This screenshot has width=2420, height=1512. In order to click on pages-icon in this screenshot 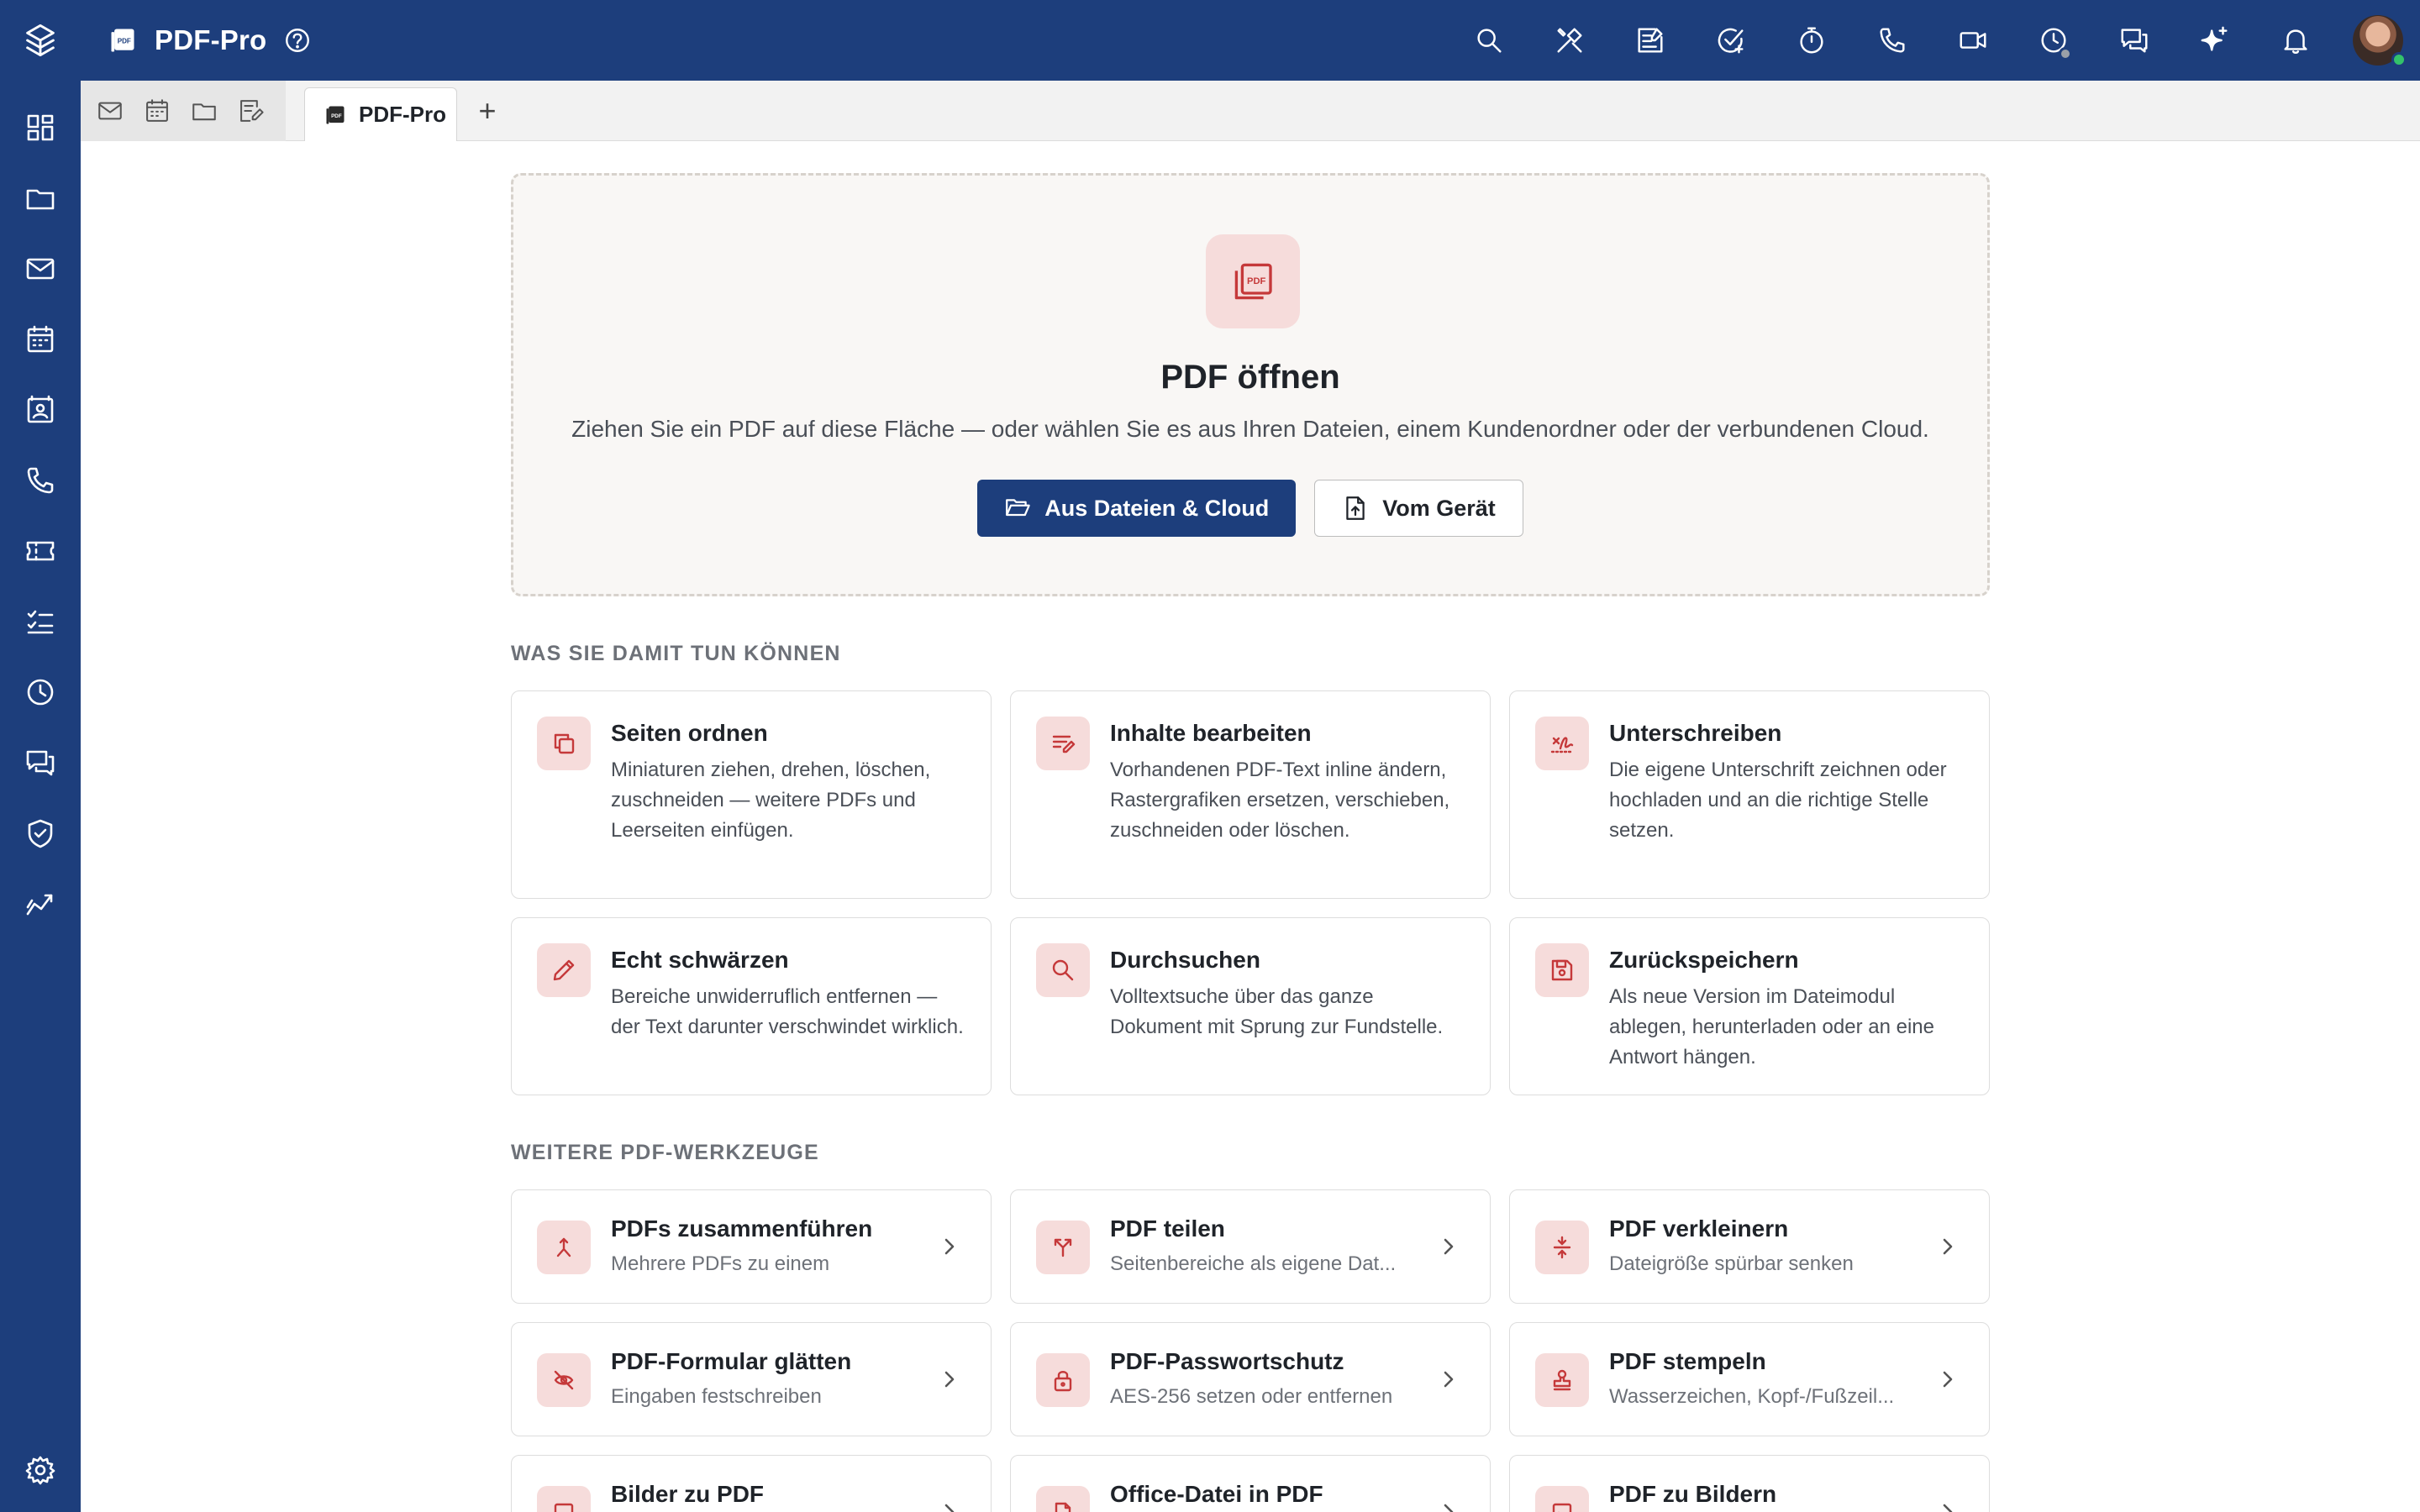, I will do `click(564, 743)`.